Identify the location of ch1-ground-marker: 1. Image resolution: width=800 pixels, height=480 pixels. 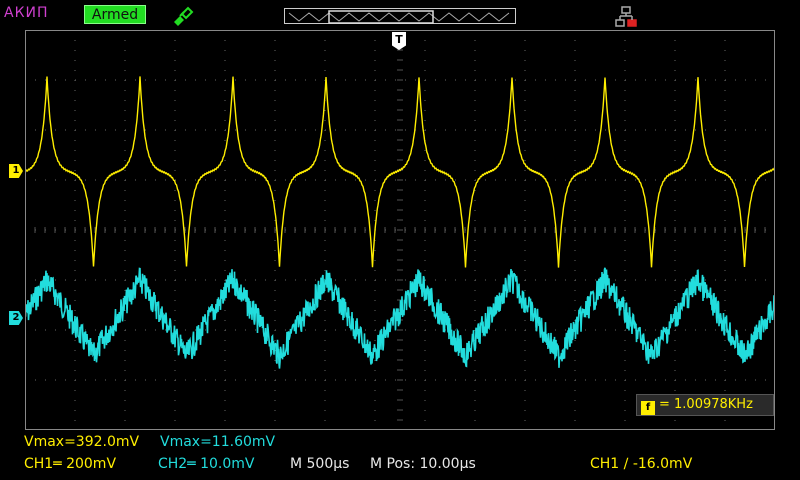
(16, 171).